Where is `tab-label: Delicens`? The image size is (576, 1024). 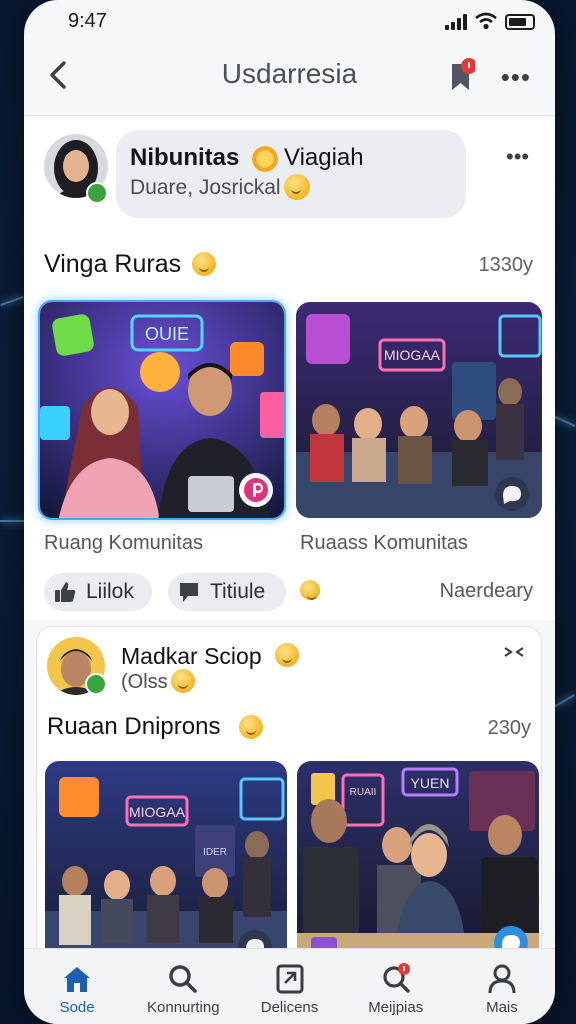 tab-label: Delicens is located at coordinates (289, 1007).